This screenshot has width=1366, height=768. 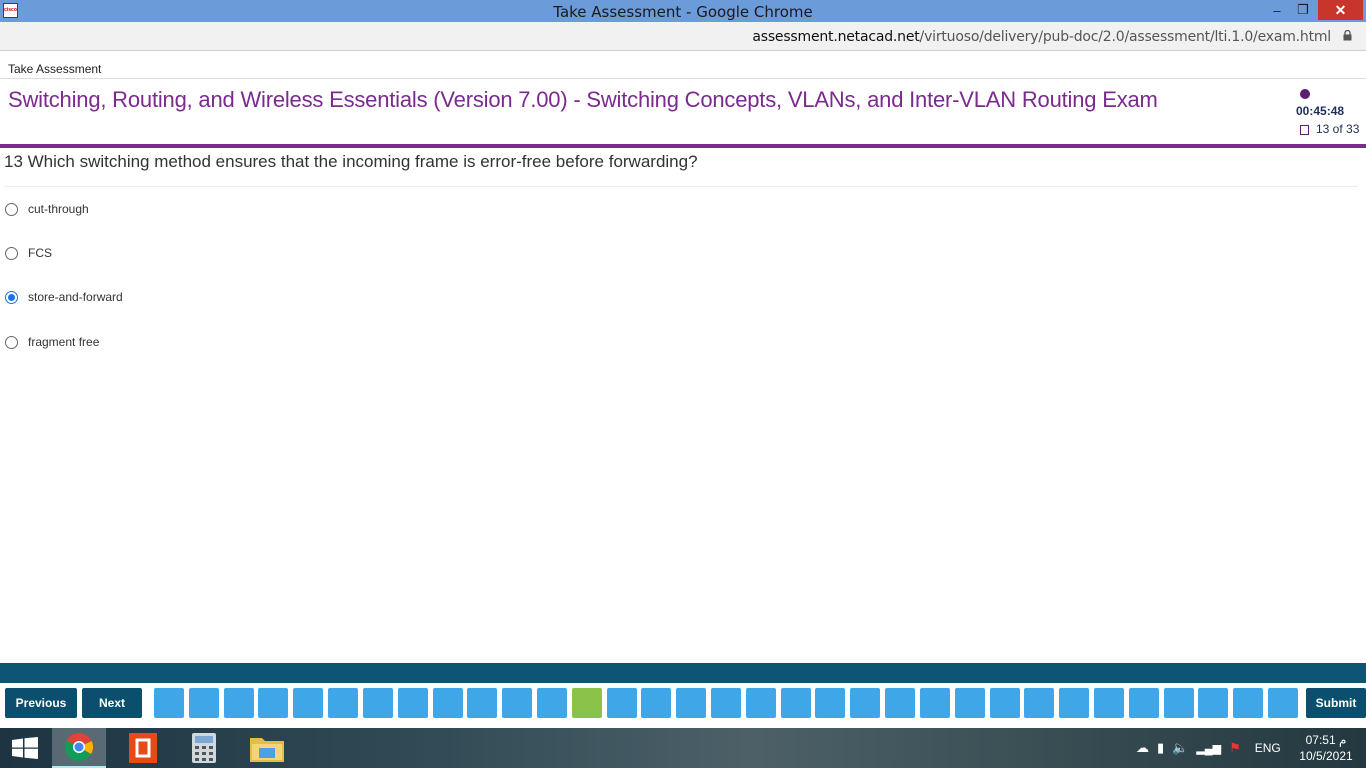 I want to click on clock-time: 07:51 م, so click(x=1326, y=740).